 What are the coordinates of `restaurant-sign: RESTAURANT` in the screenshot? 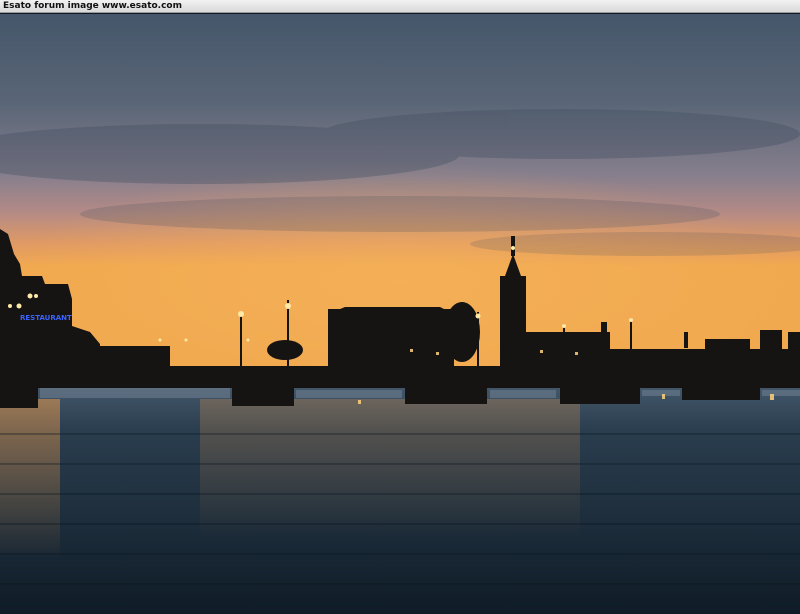 It's located at (46, 318).